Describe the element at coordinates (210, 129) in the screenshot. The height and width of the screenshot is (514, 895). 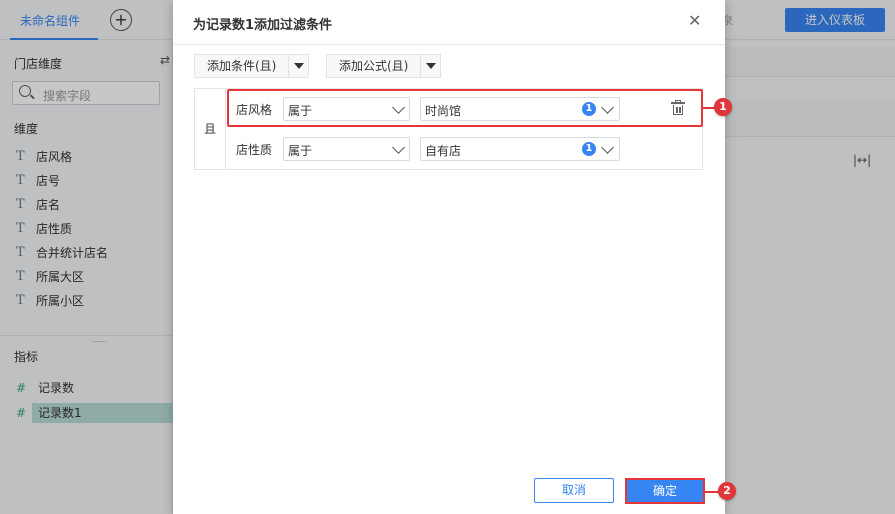
I see `logic-and-label: 且` at that location.